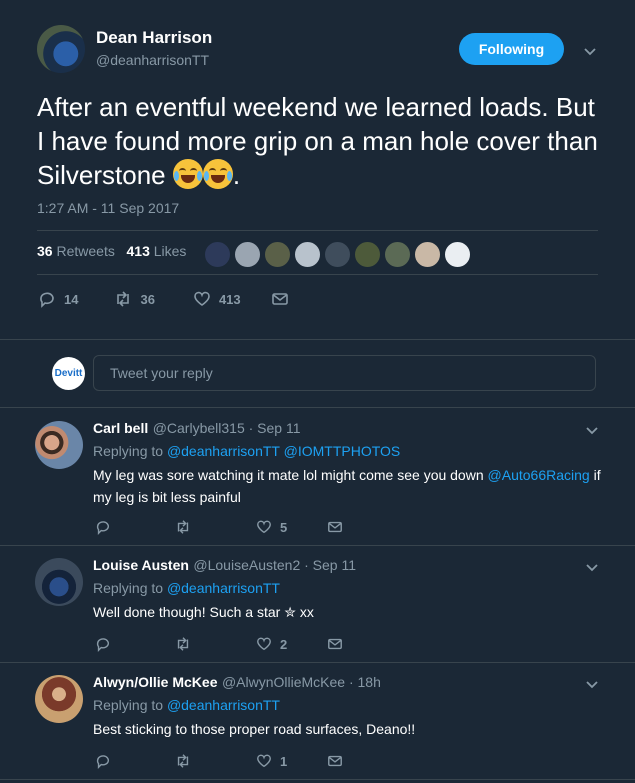 This screenshot has height=783, width=635. What do you see at coordinates (167, 497) in the screenshot?
I see `reply-text-part: my leg is bit less painful` at bounding box center [167, 497].